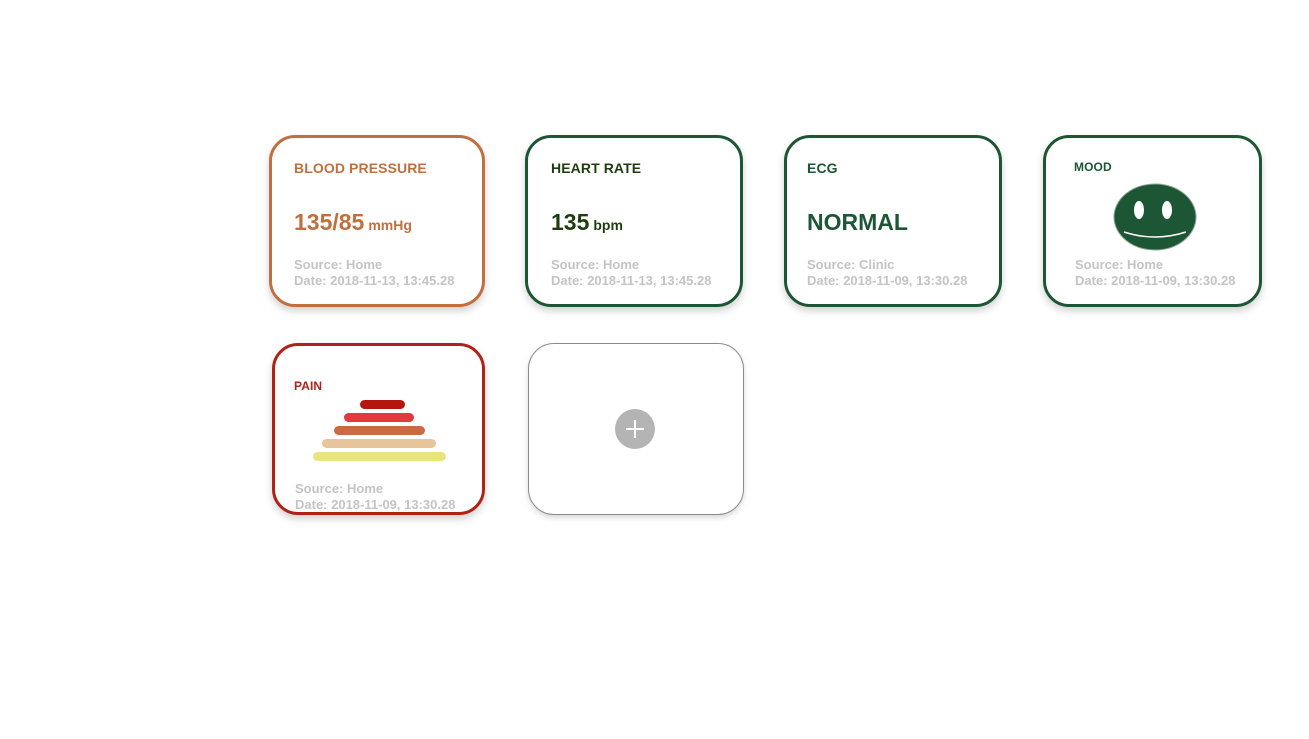  Describe the element at coordinates (851, 264) in the screenshot. I see `card-source: Source: Clinic` at that location.